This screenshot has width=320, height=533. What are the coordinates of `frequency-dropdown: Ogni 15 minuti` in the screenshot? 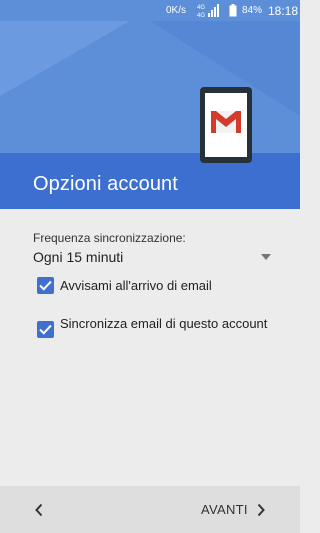 It's located at (152, 258).